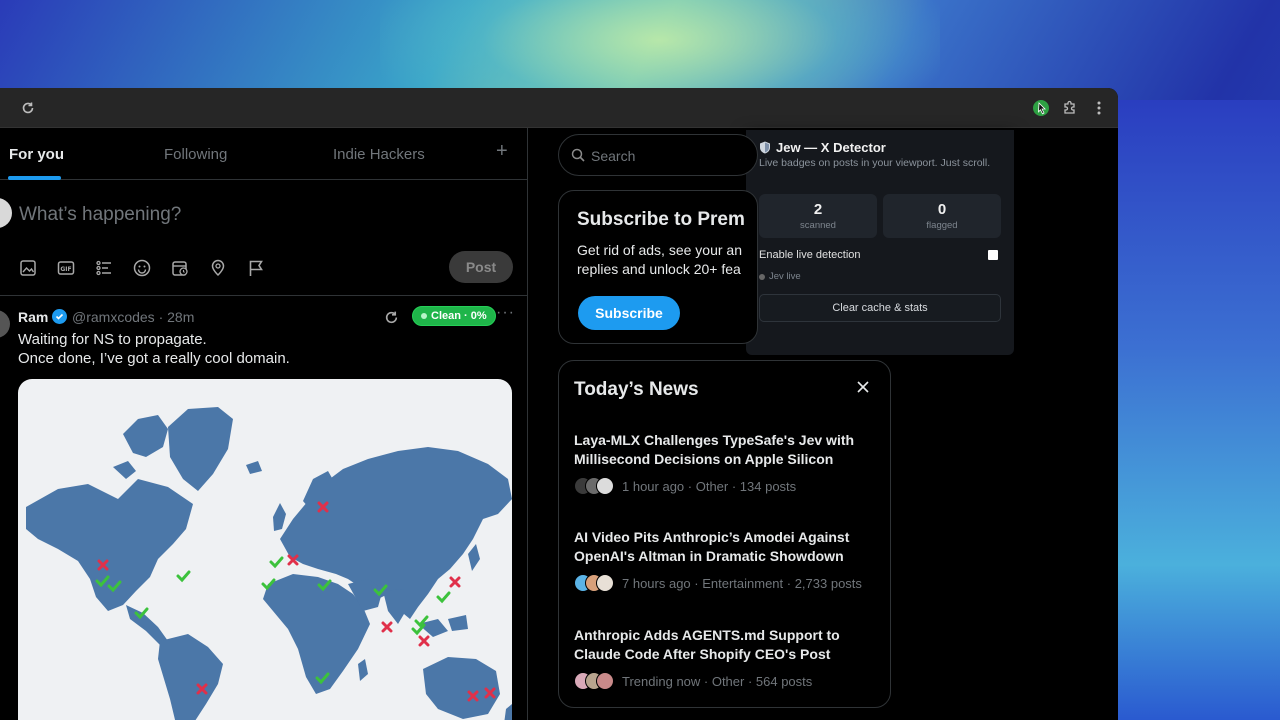 This screenshot has height=720, width=1280. Describe the element at coordinates (505, 313) in the screenshot. I see `more-options-icon: ···` at that location.